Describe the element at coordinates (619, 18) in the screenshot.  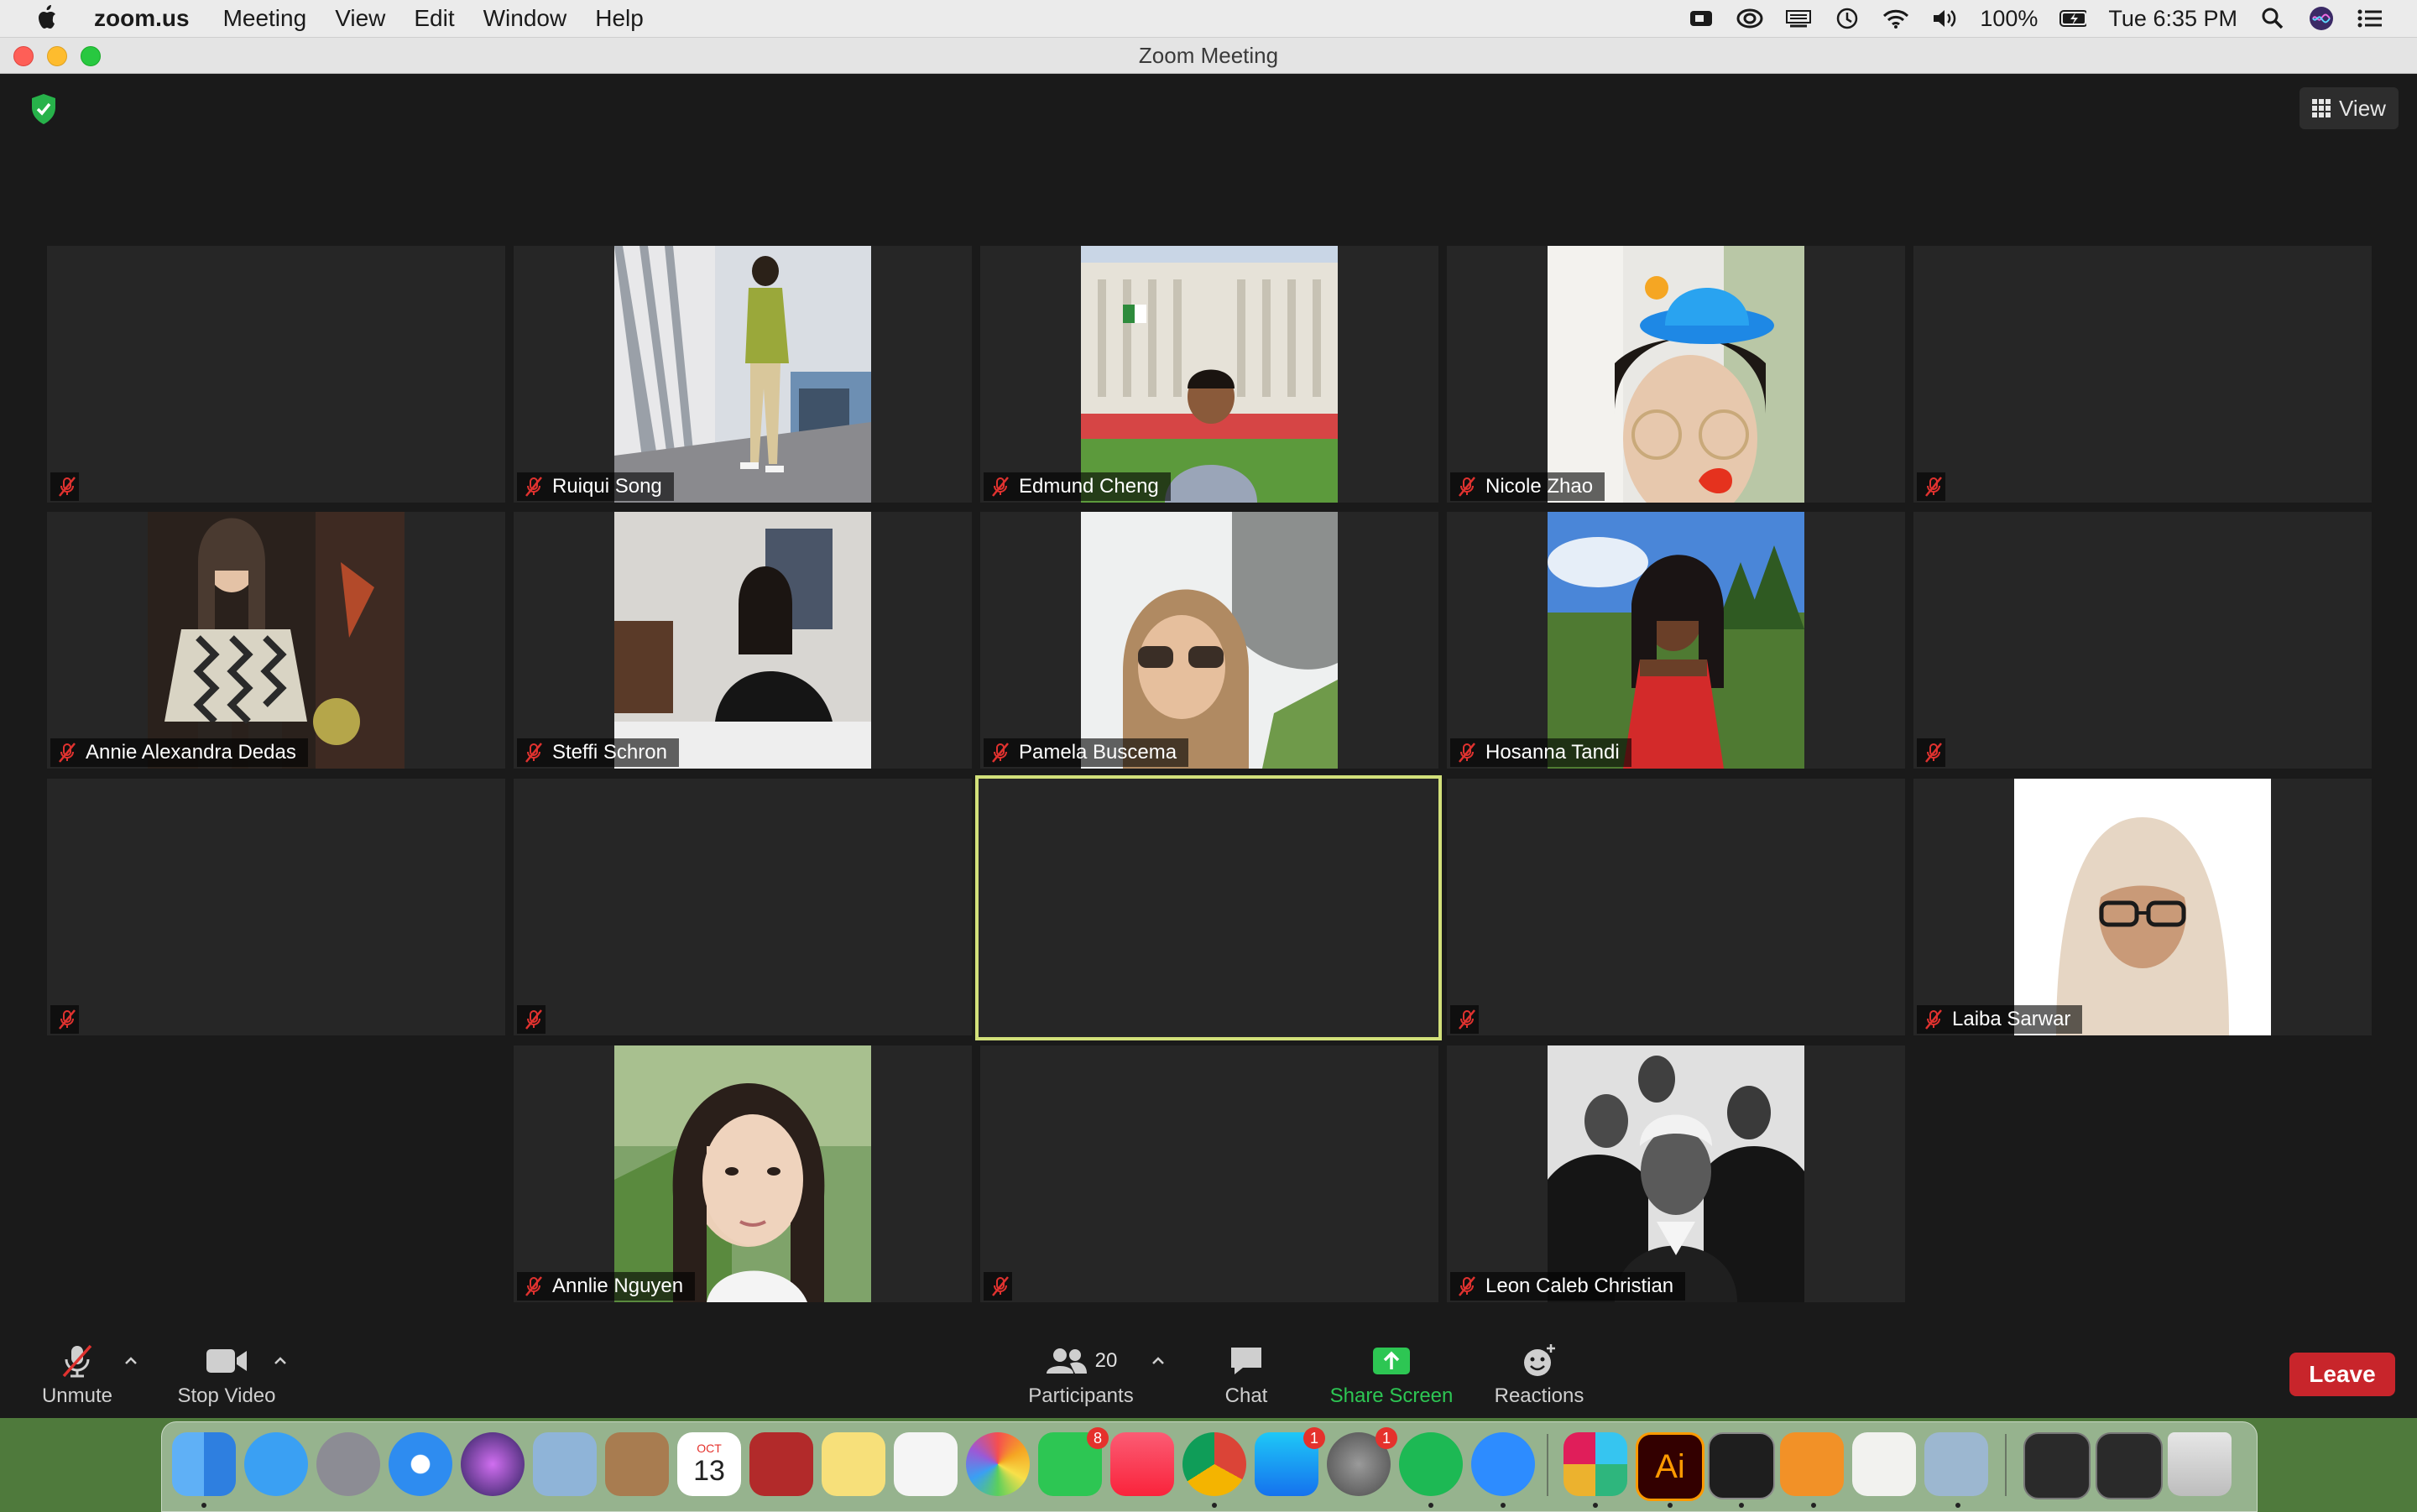
I see `menu-help: Help` at that location.